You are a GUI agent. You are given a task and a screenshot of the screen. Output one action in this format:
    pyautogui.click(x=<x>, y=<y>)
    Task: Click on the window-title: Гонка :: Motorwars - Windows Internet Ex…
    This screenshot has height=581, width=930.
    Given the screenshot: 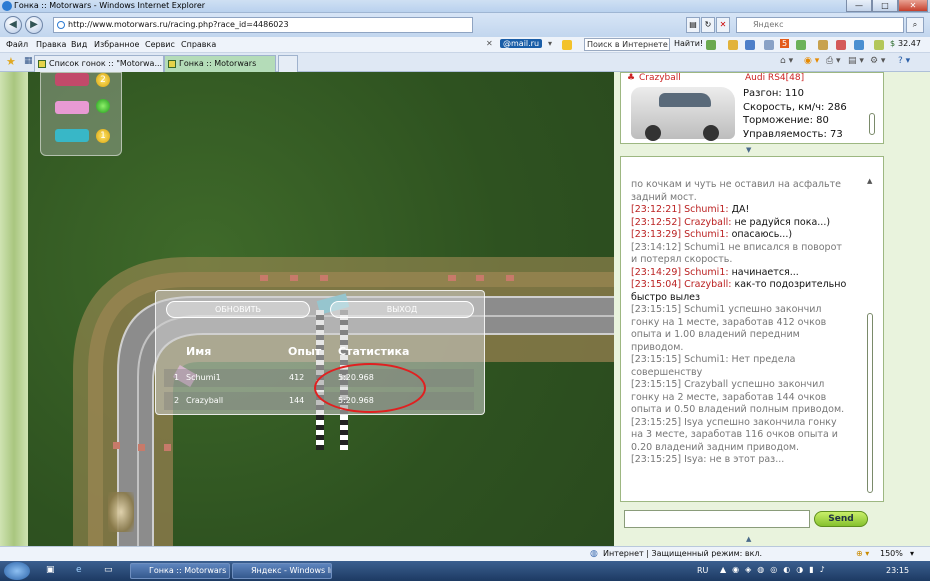 What is the action you would take?
    pyautogui.click(x=110, y=5)
    